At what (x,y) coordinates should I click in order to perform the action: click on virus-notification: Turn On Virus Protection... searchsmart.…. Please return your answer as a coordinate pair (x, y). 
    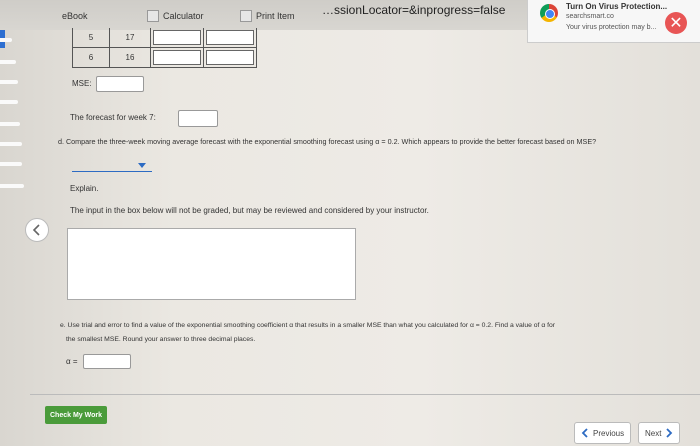
    Looking at the image, I should click on (613, 21).